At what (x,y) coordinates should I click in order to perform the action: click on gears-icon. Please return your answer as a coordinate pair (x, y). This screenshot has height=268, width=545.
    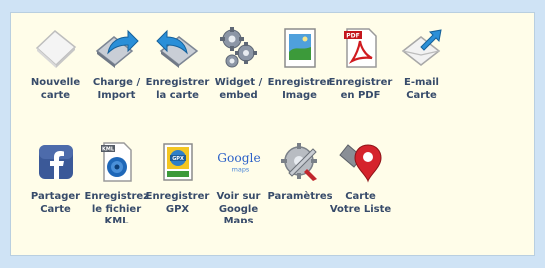
    Looking at the image, I should click on (239, 48).